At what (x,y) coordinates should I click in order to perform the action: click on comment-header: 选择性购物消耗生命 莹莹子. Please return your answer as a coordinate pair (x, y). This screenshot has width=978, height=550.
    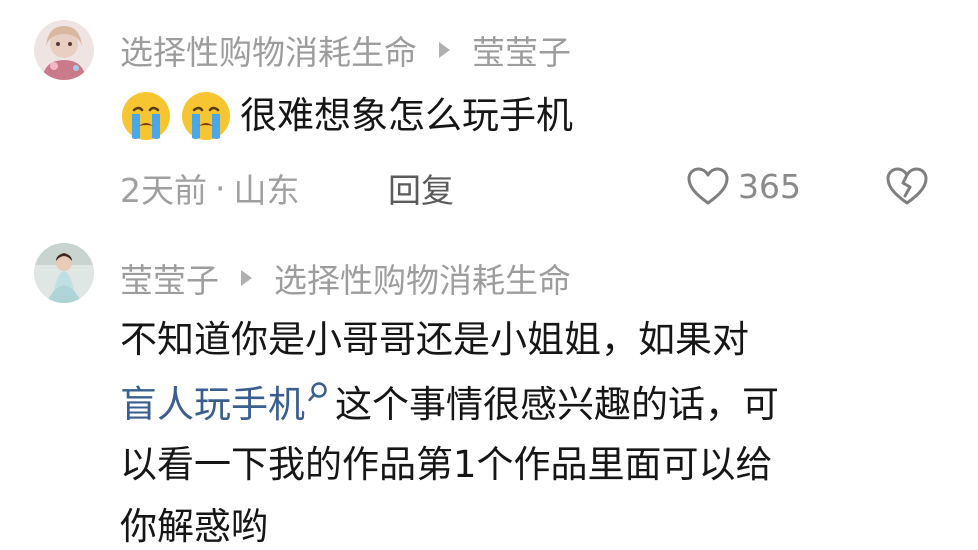
    Looking at the image, I should click on (345, 50).